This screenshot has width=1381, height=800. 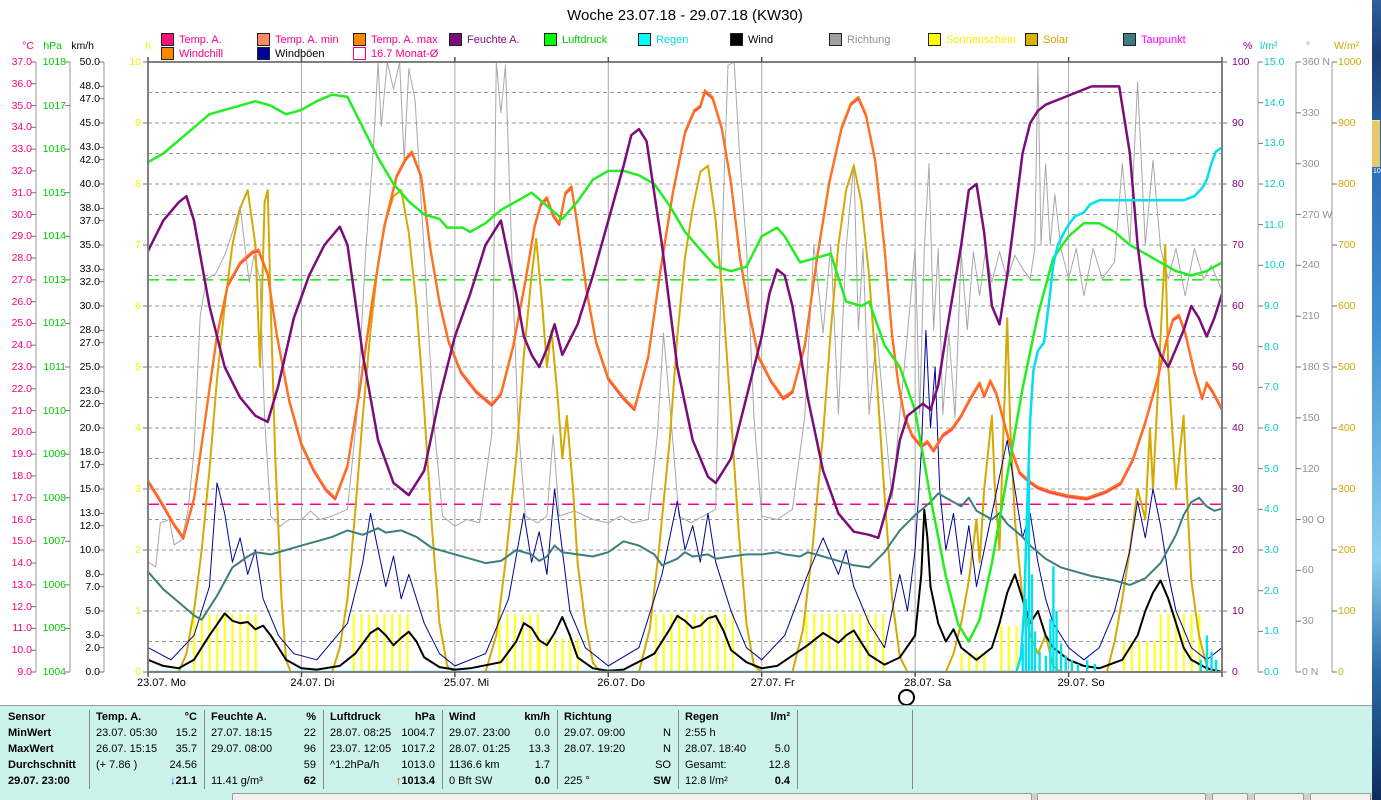 What do you see at coordinates (1311, 265) in the screenshot?
I see `axis-tick-label-dir: 240` at bounding box center [1311, 265].